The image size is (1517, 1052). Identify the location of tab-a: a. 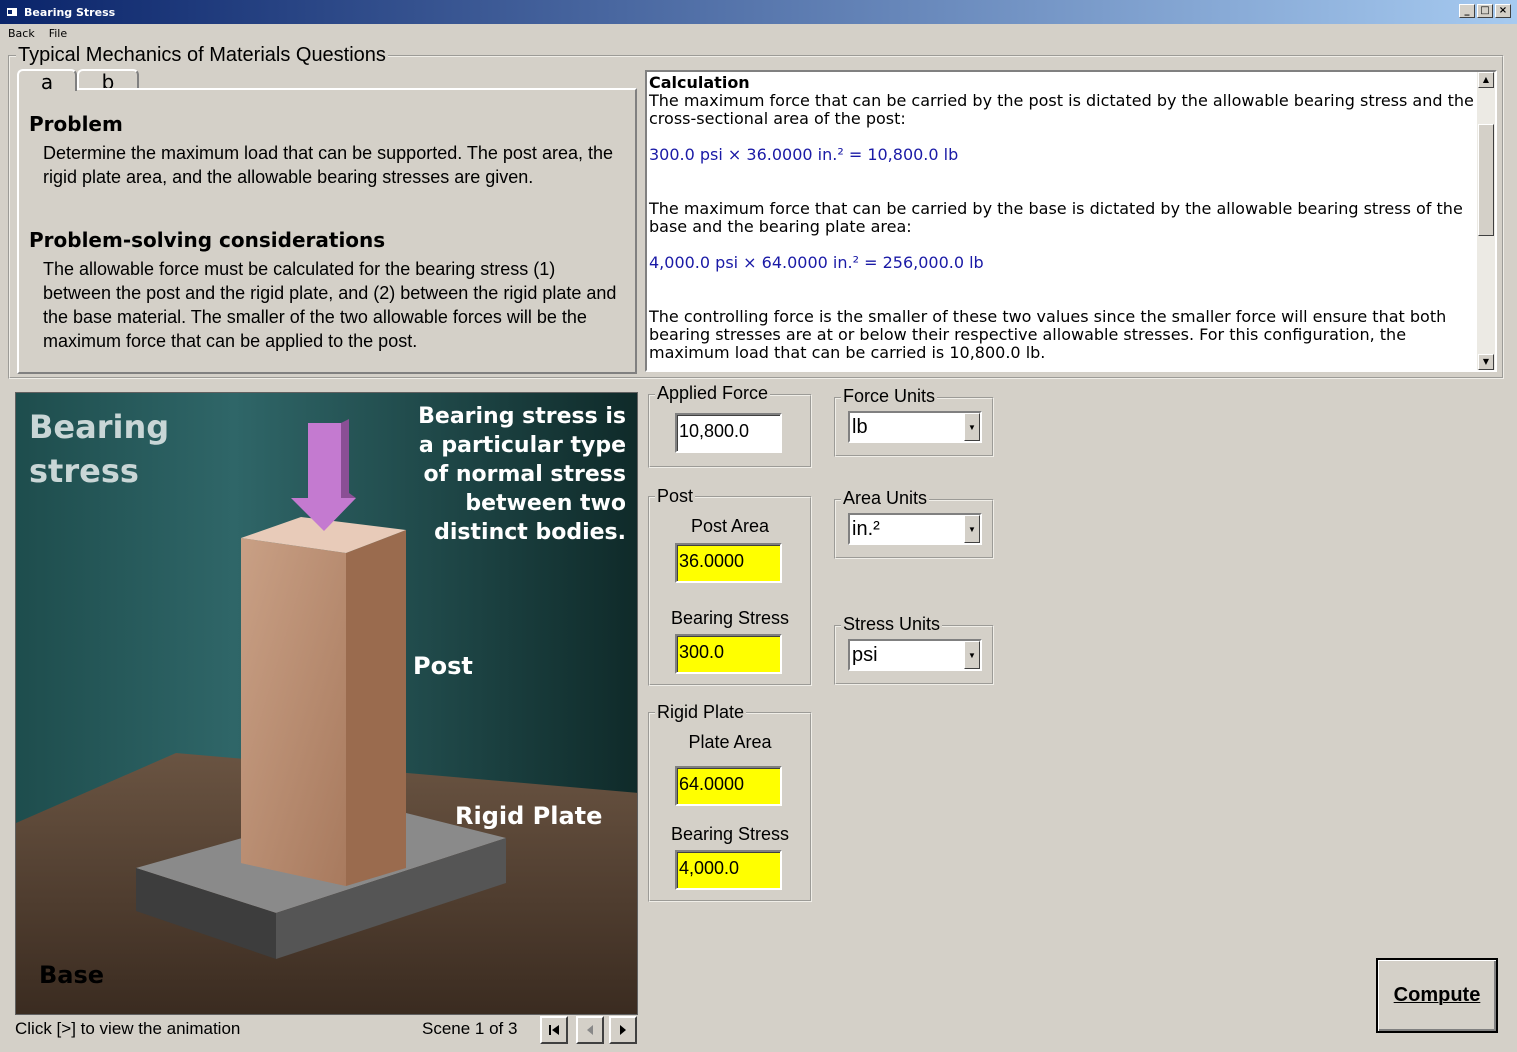
(47, 81).